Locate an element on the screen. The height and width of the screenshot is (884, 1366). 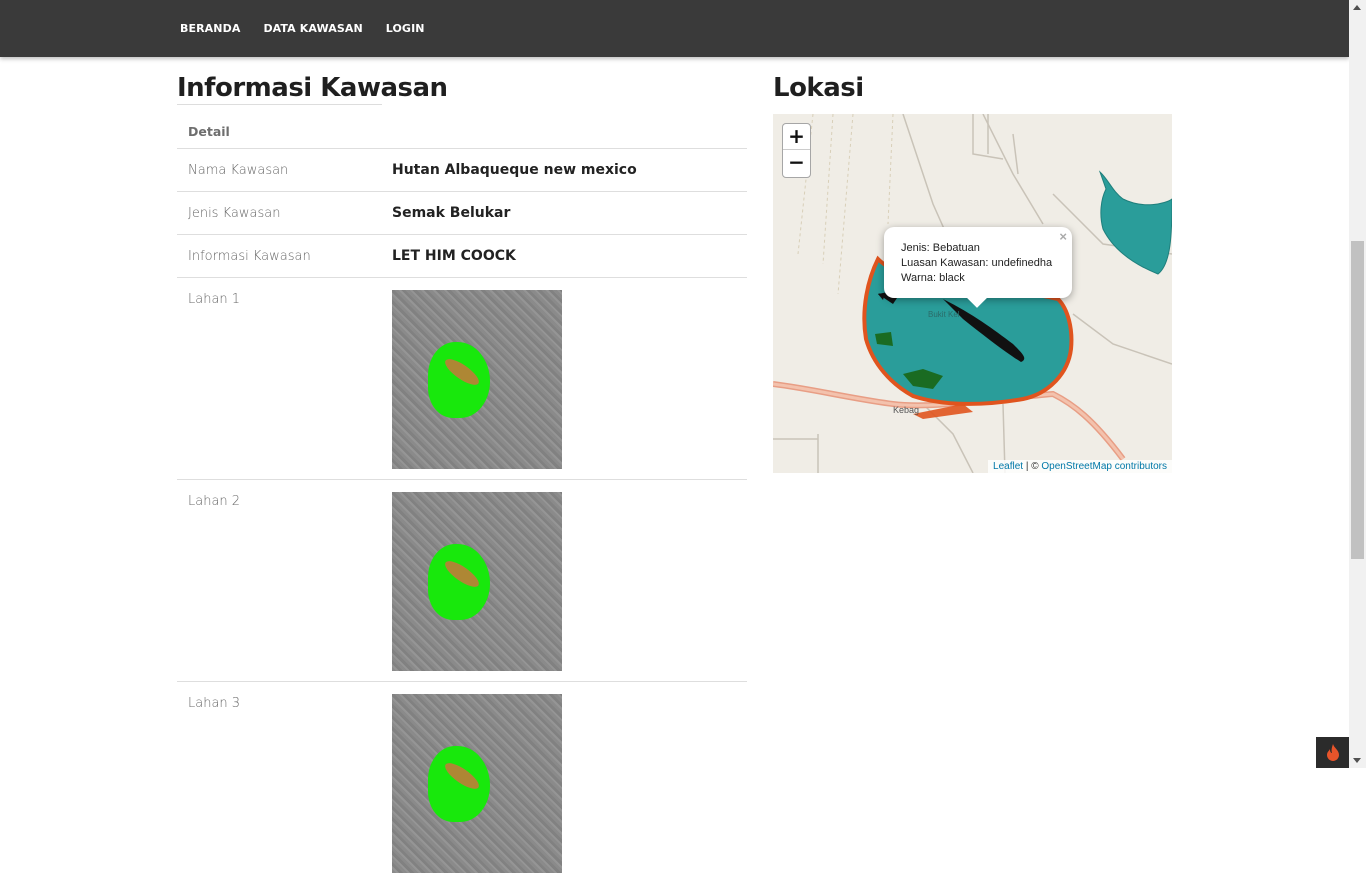
popup-close-button: × is located at coordinates (1063, 236).